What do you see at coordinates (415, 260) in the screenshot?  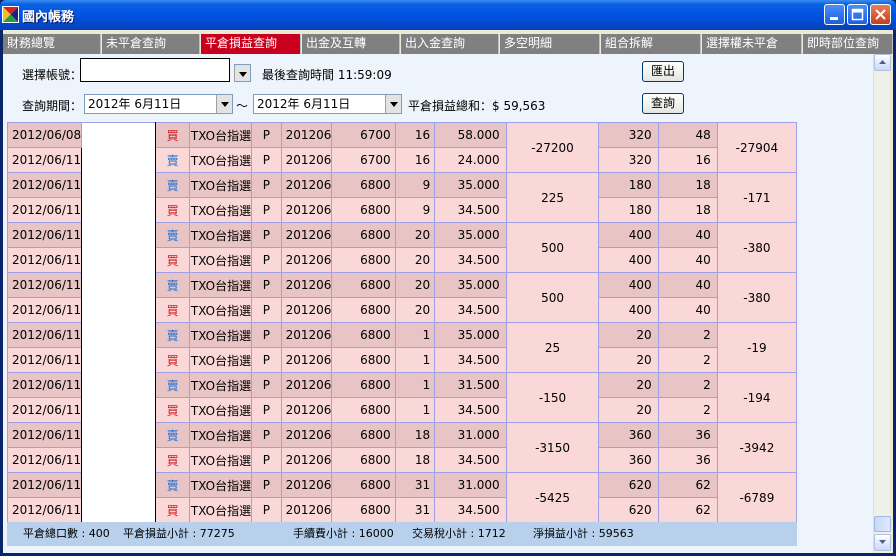 I see `quantity: 20` at bounding box center [415, 260].